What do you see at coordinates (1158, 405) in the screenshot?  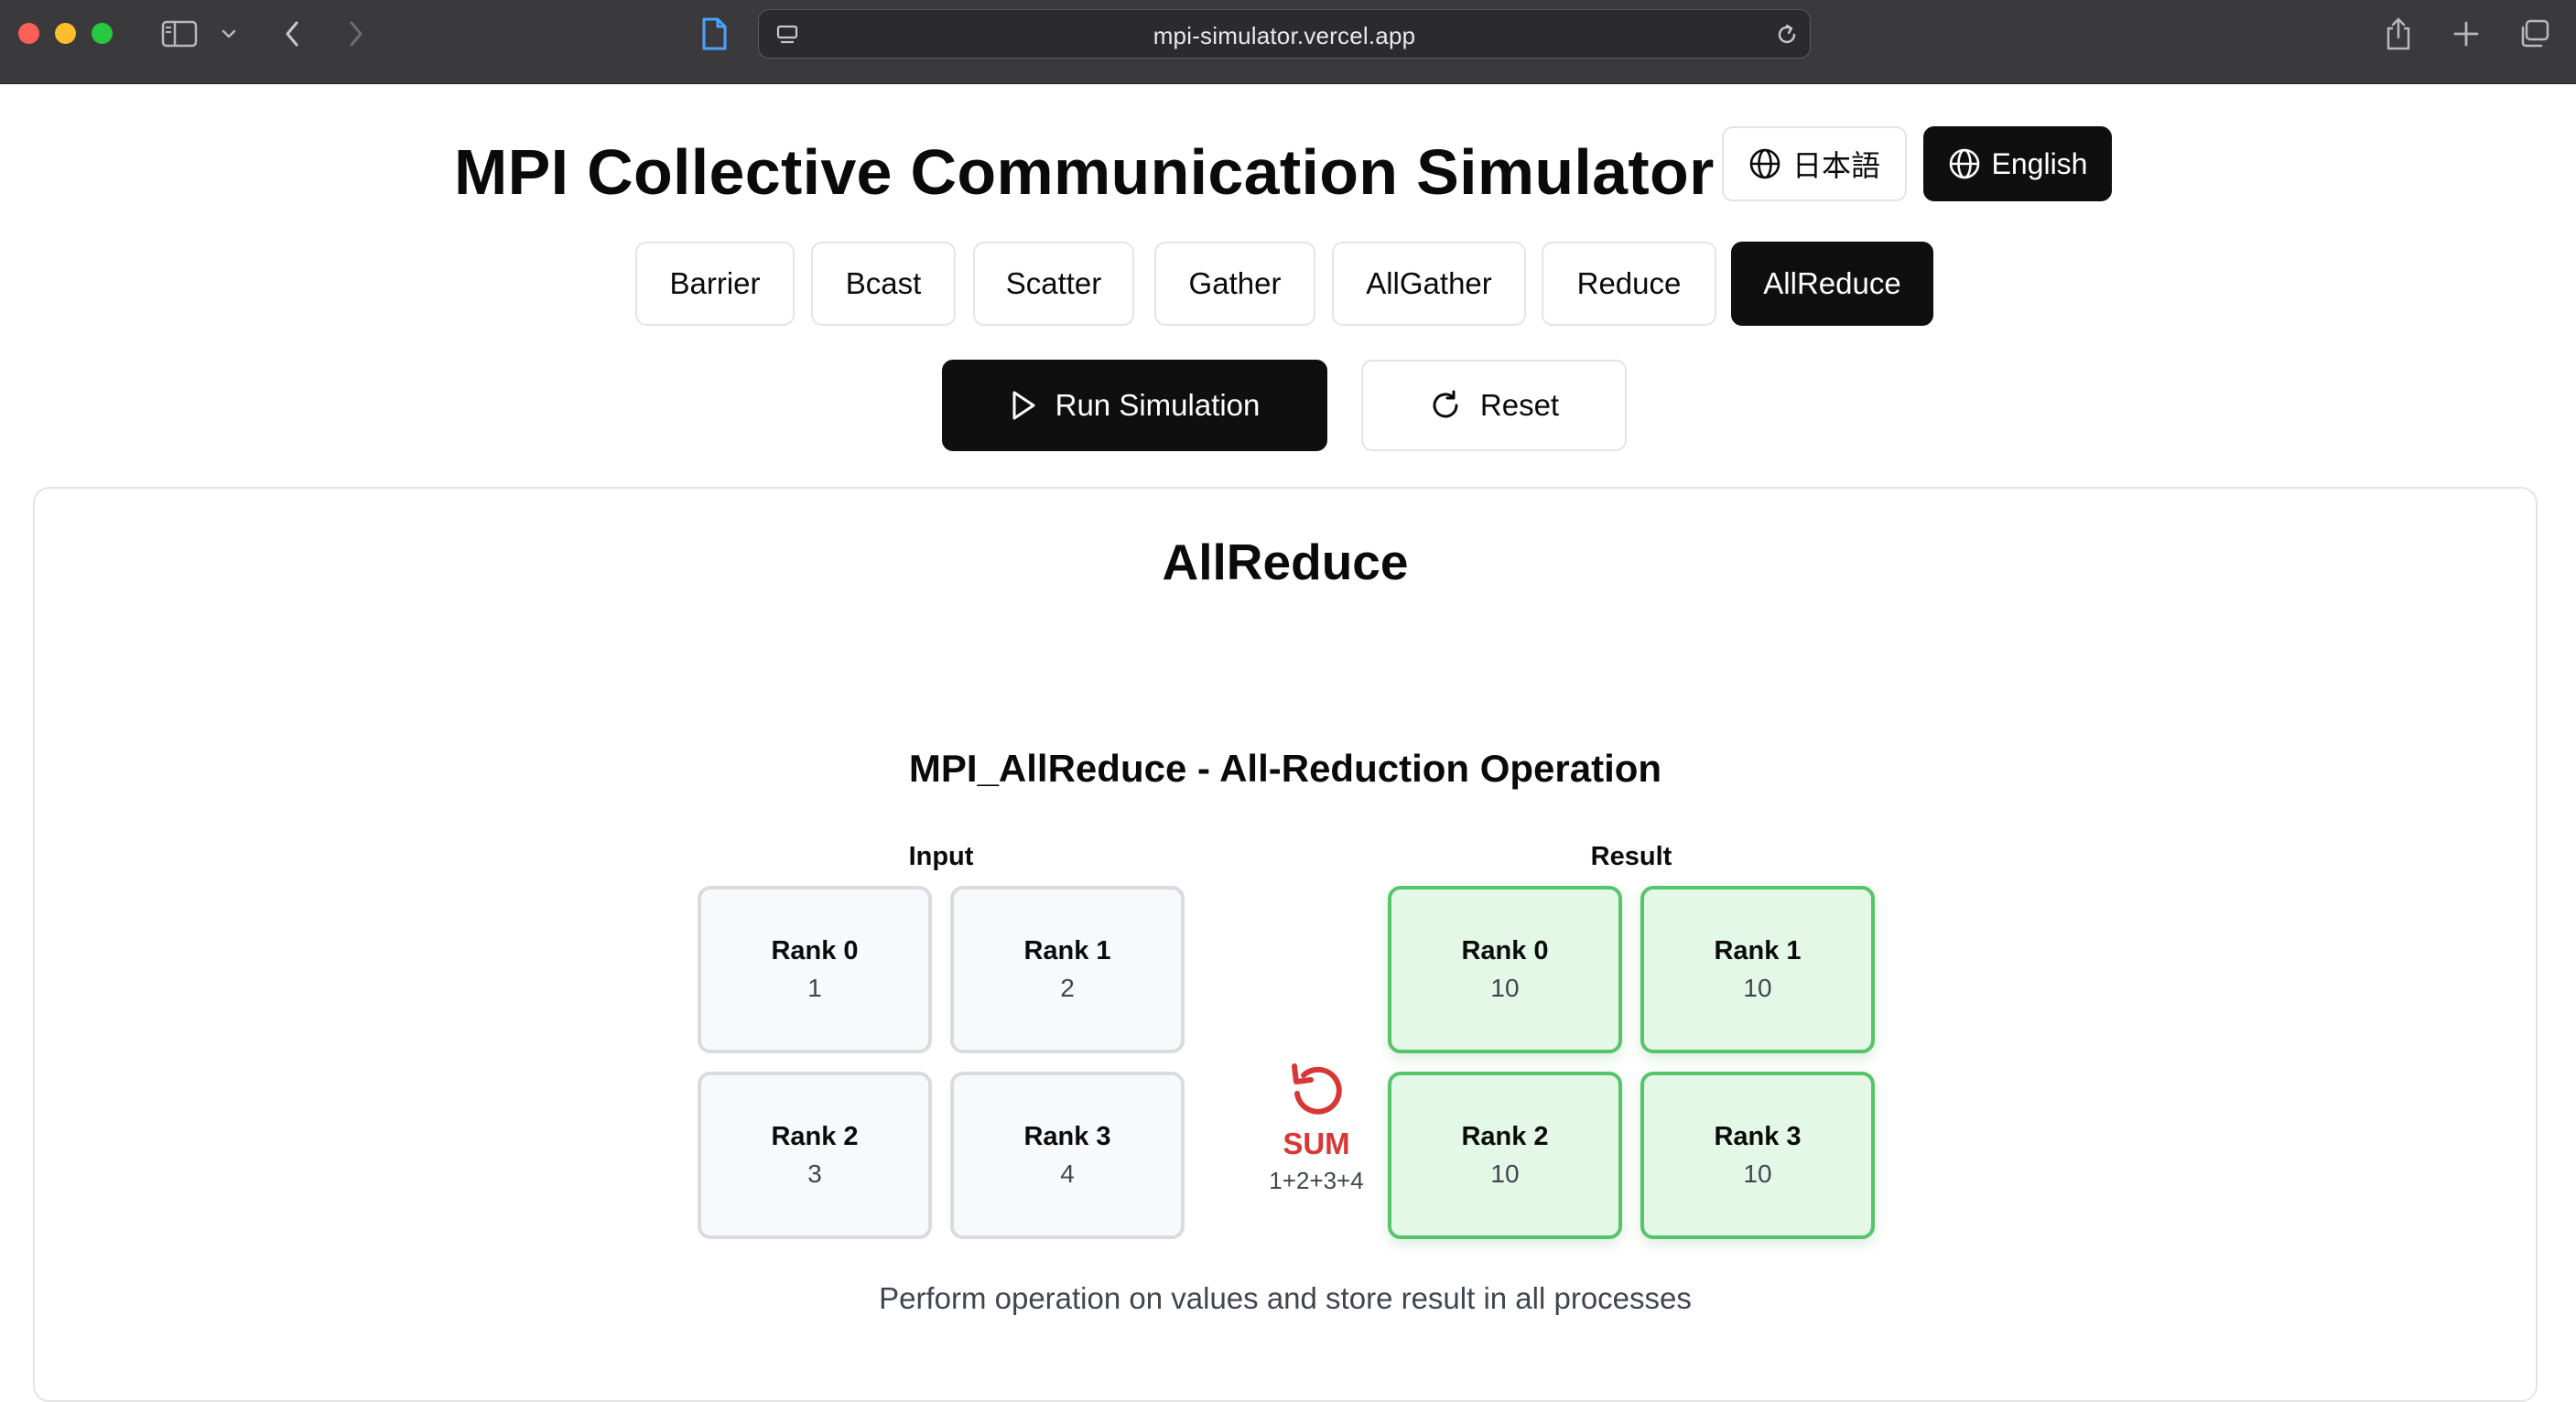 I see `run-simulation-label: Run Simulation` at bounding box center [1158, 405].